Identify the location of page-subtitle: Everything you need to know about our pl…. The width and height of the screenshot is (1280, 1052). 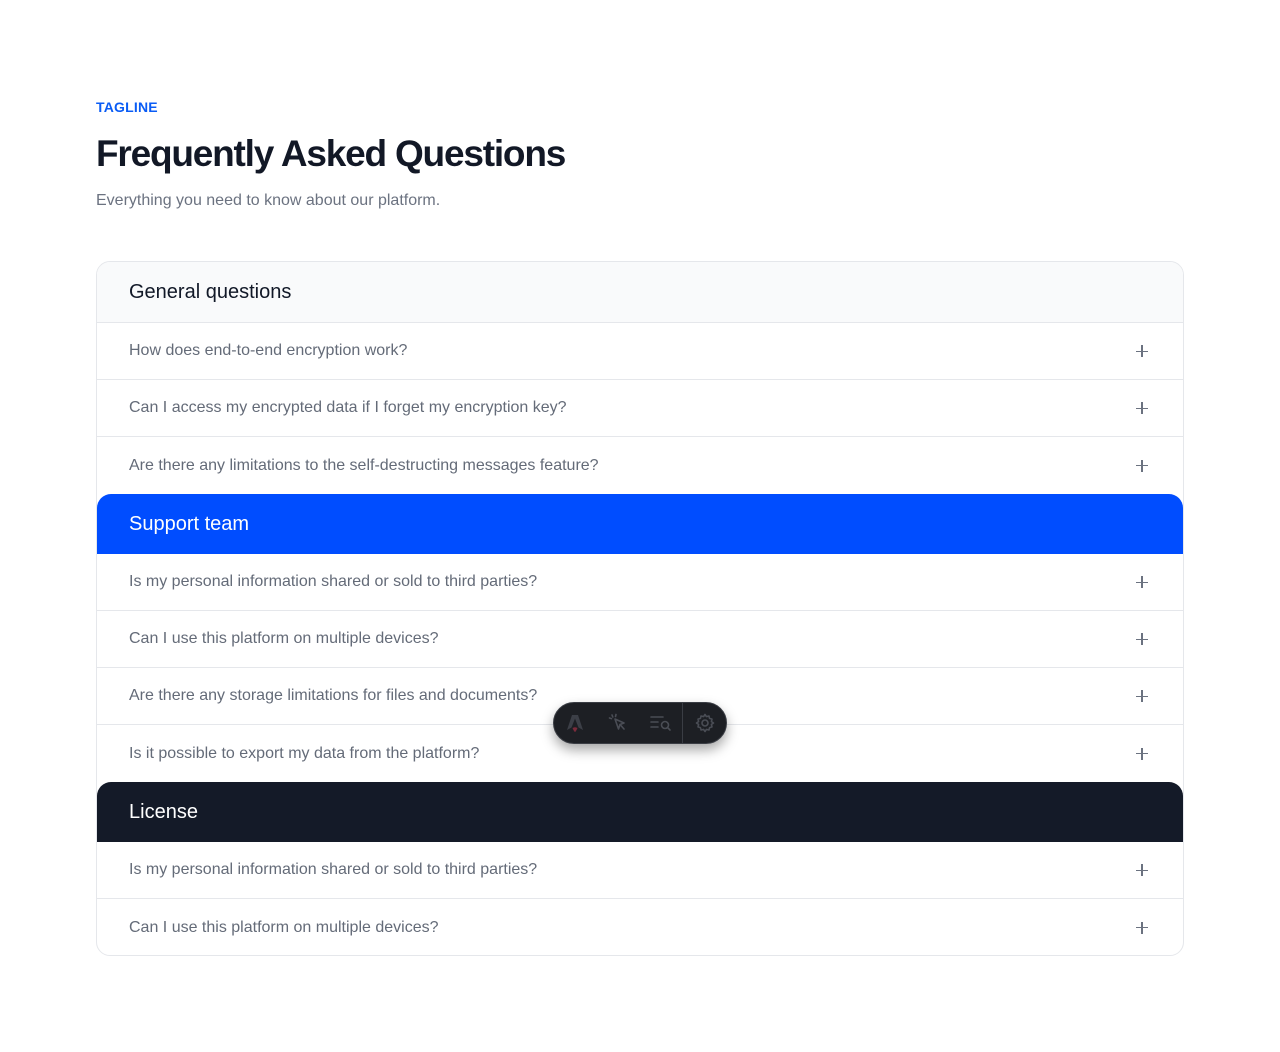
(268, 200).